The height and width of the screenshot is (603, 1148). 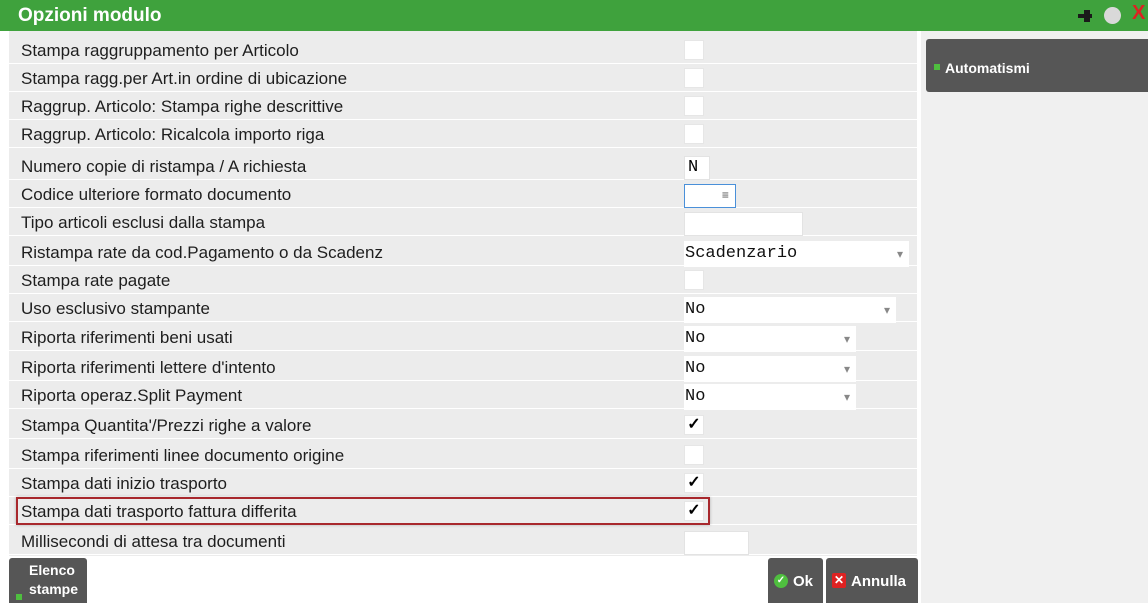 I want to click on intent-letters-select: No ▾, so click(x=770, y=369).